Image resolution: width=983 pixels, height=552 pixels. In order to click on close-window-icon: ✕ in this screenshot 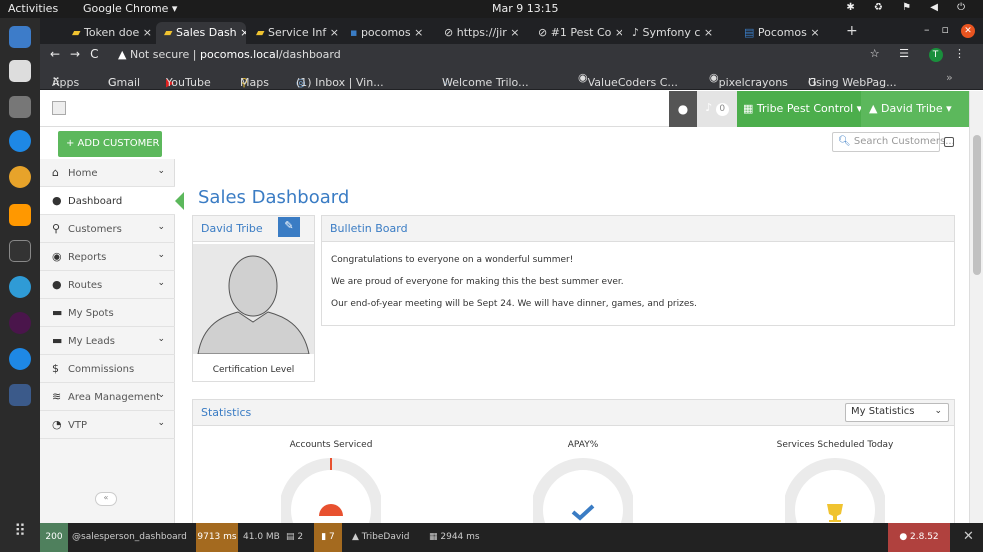, I will do `click(968, 31)`.